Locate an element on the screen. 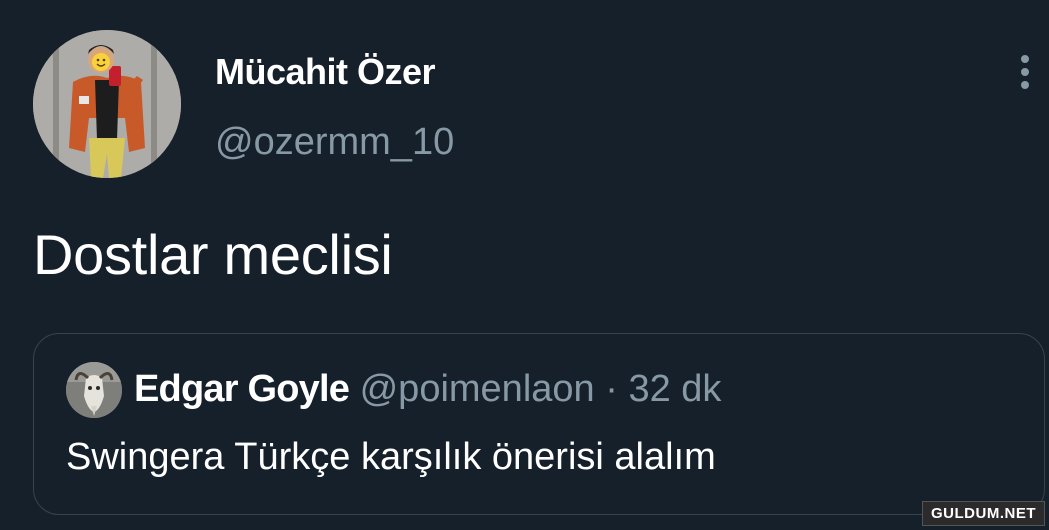 Image resolution: width=1049 pixels, height=530 pixels. quoted-tweet-header: Edgar Goyle @poimenlaon · 32 dk is located at coordinates (427, 389).